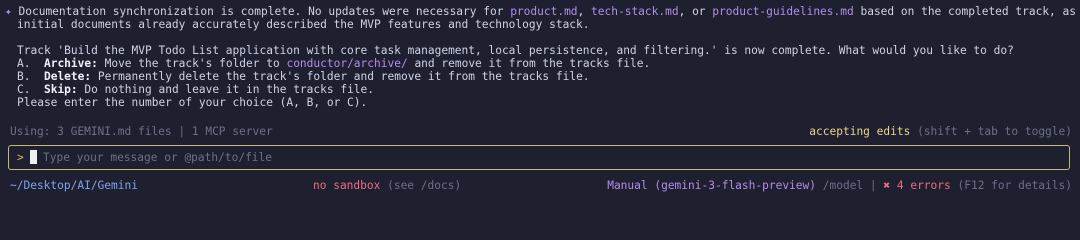 Image resolution: width=1080 pixels, height=240 pixels. I want to click on error-hint: (F12 for details), so click(1011, 185).